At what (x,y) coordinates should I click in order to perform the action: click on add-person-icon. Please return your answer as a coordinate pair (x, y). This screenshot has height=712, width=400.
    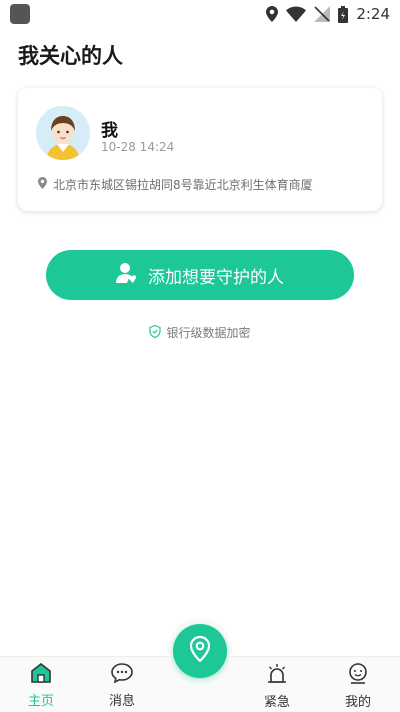
    Looking at the image, I should click on (128, 275).